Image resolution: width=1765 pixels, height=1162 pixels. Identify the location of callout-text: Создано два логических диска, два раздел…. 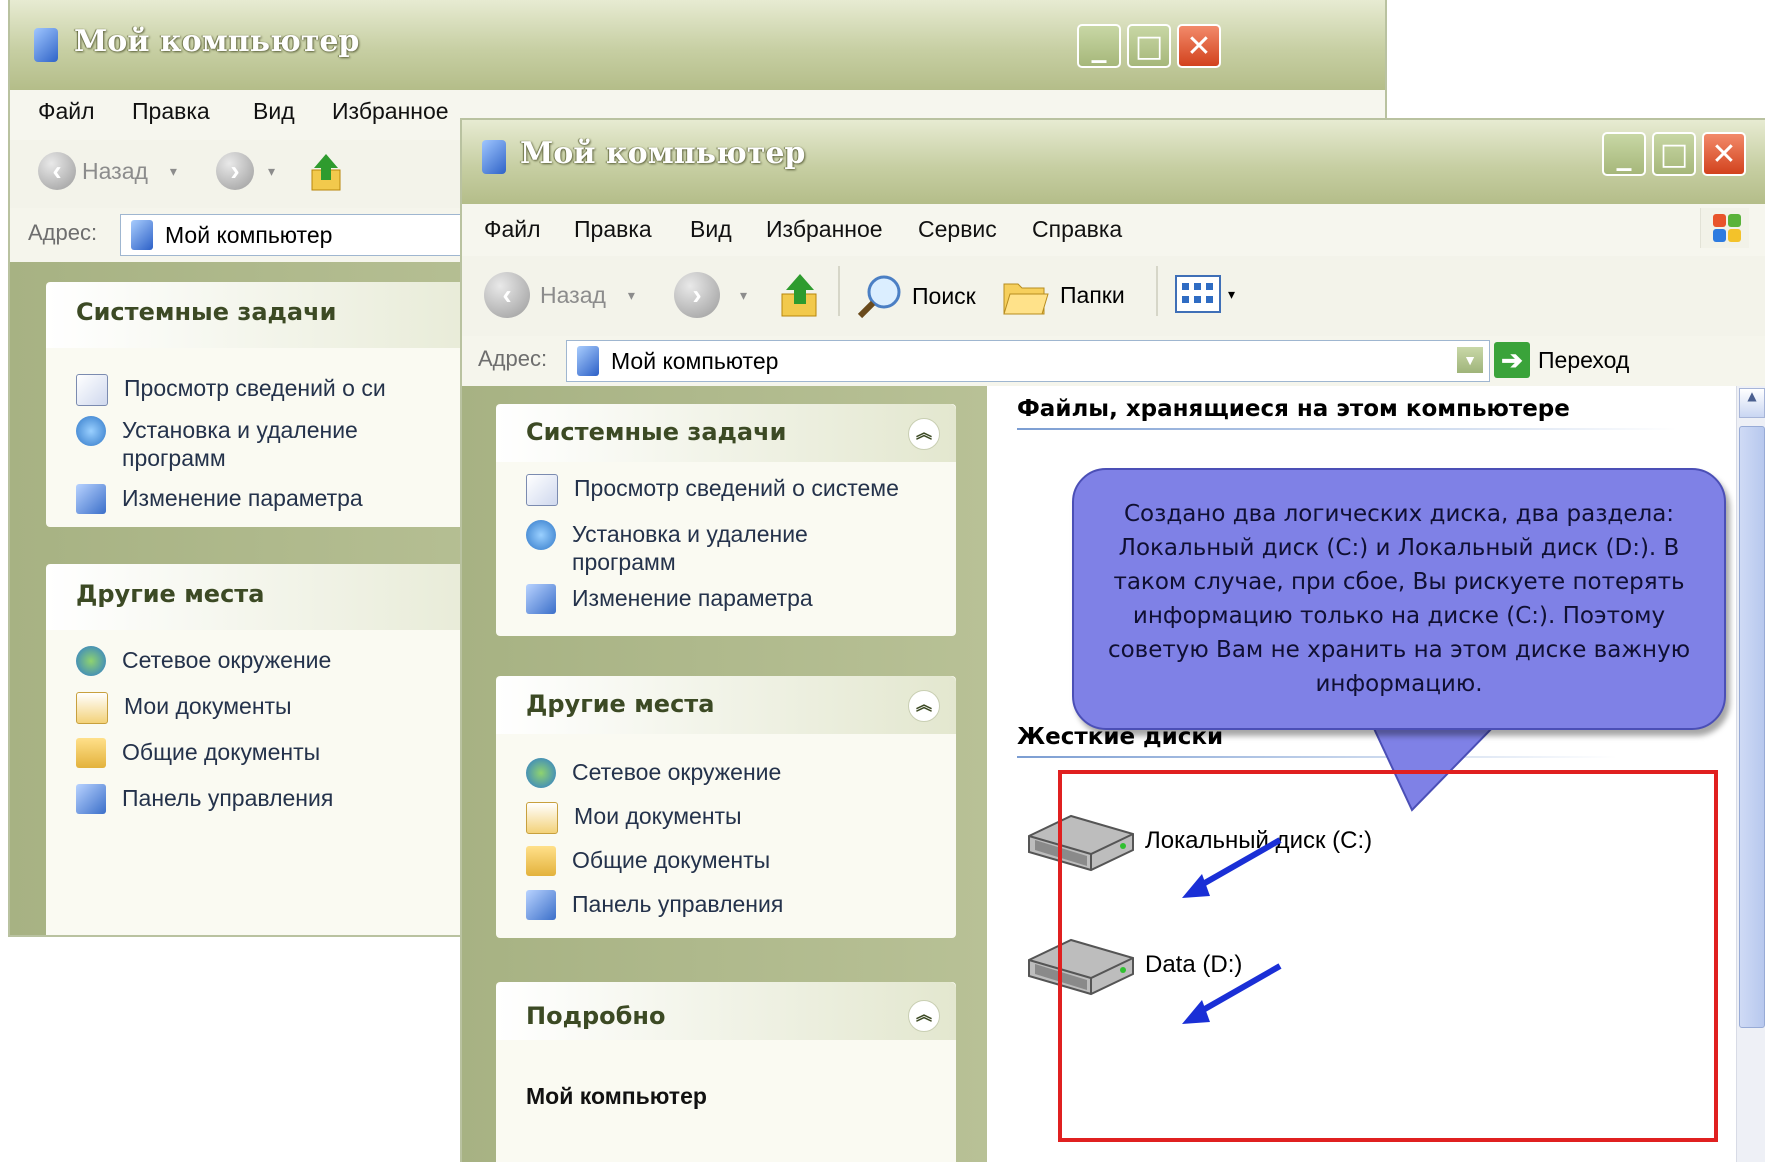
(1399, 599).